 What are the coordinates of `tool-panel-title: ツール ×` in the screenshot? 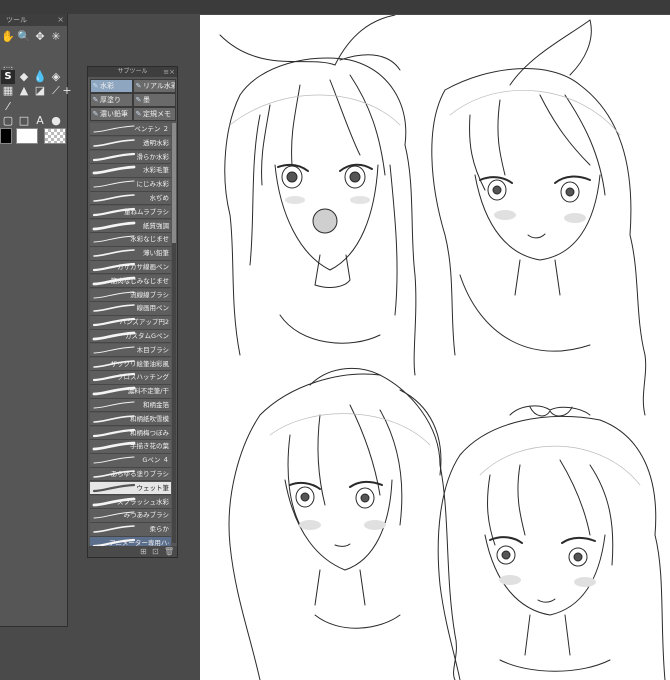 It's located at (33, 20).